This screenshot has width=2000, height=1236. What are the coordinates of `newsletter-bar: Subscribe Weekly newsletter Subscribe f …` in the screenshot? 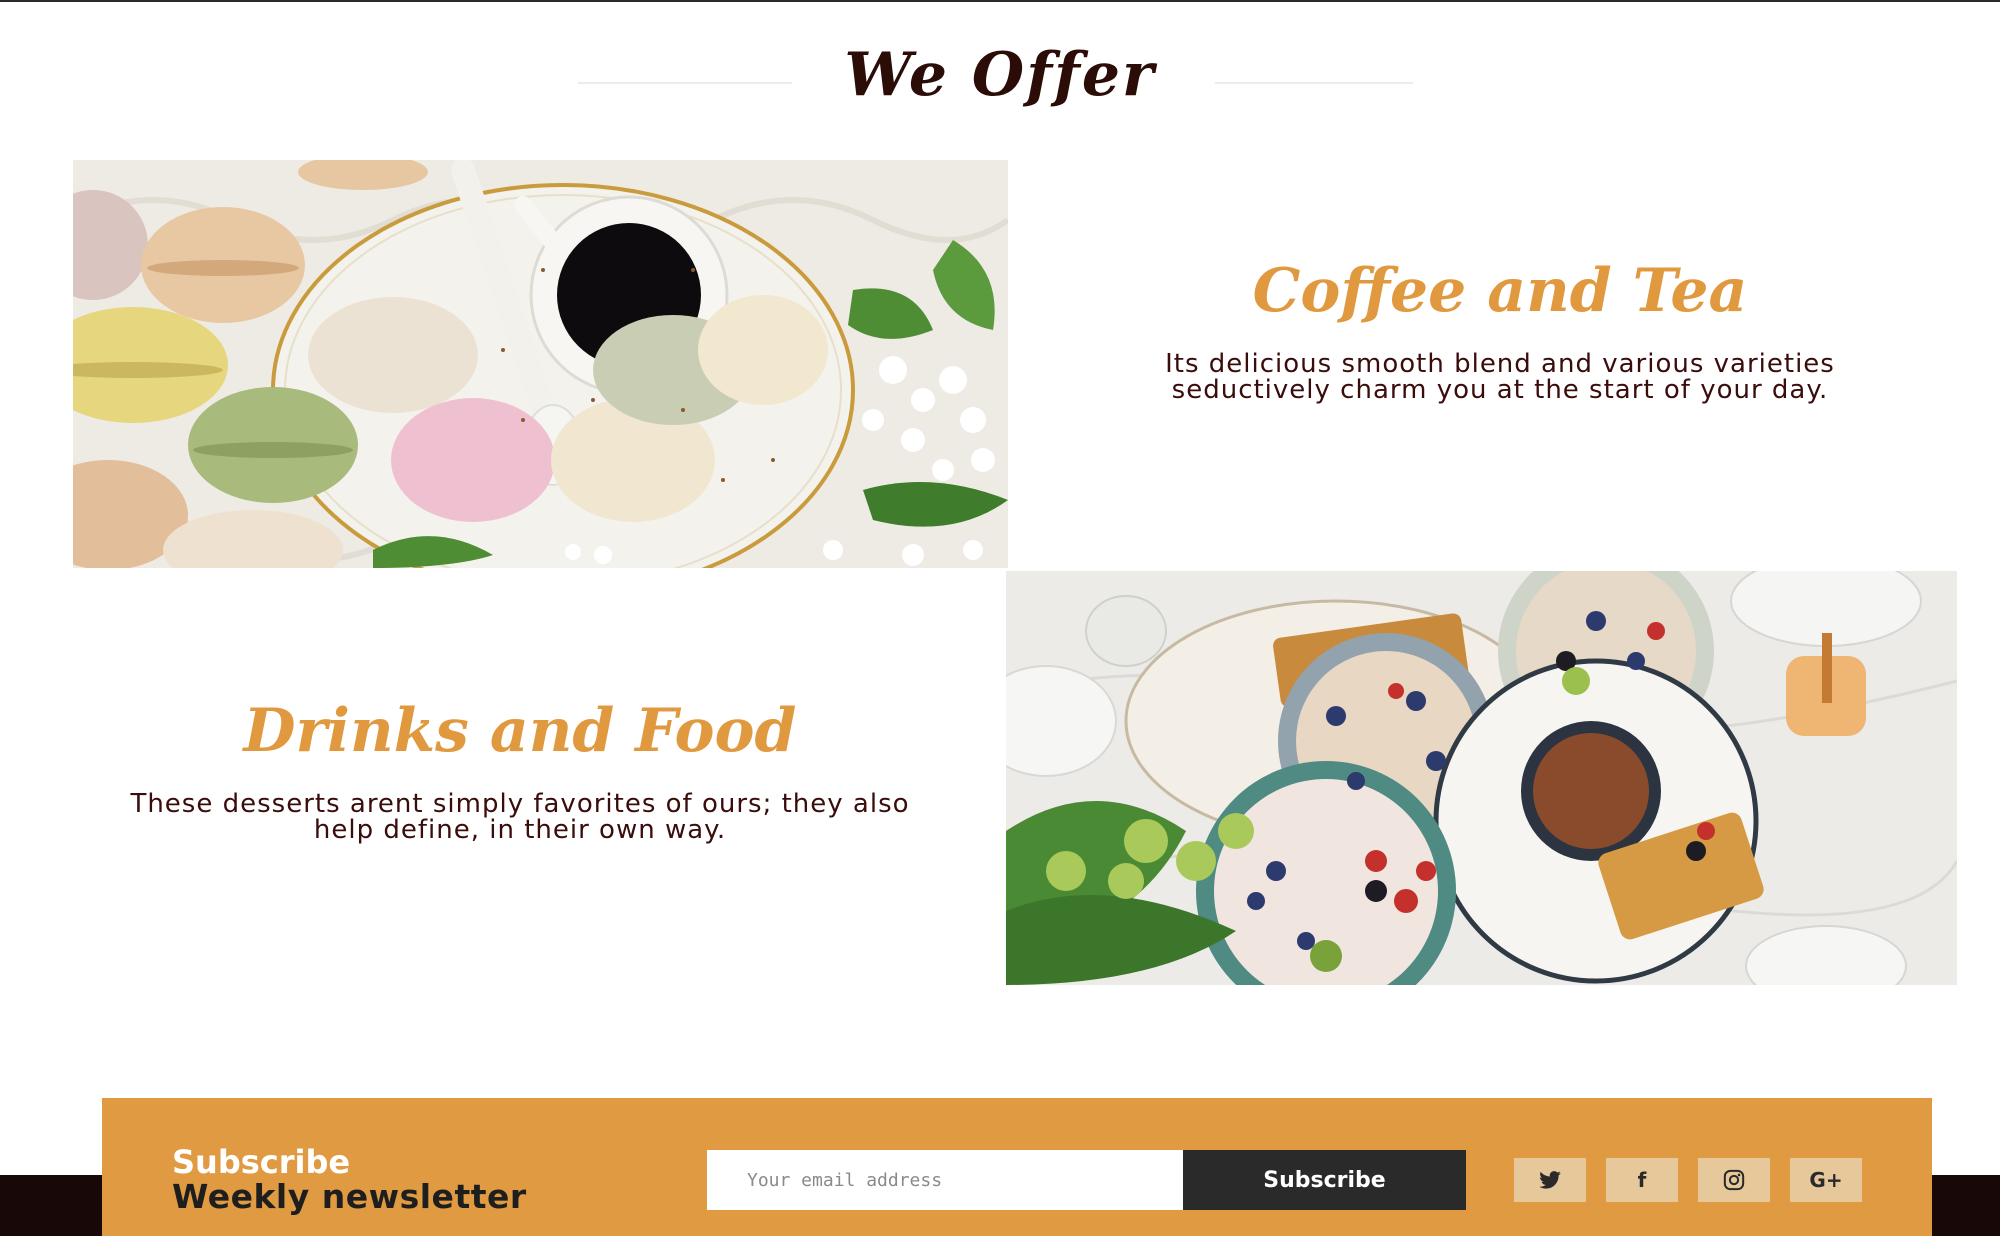 It's located at (1017, 1167).